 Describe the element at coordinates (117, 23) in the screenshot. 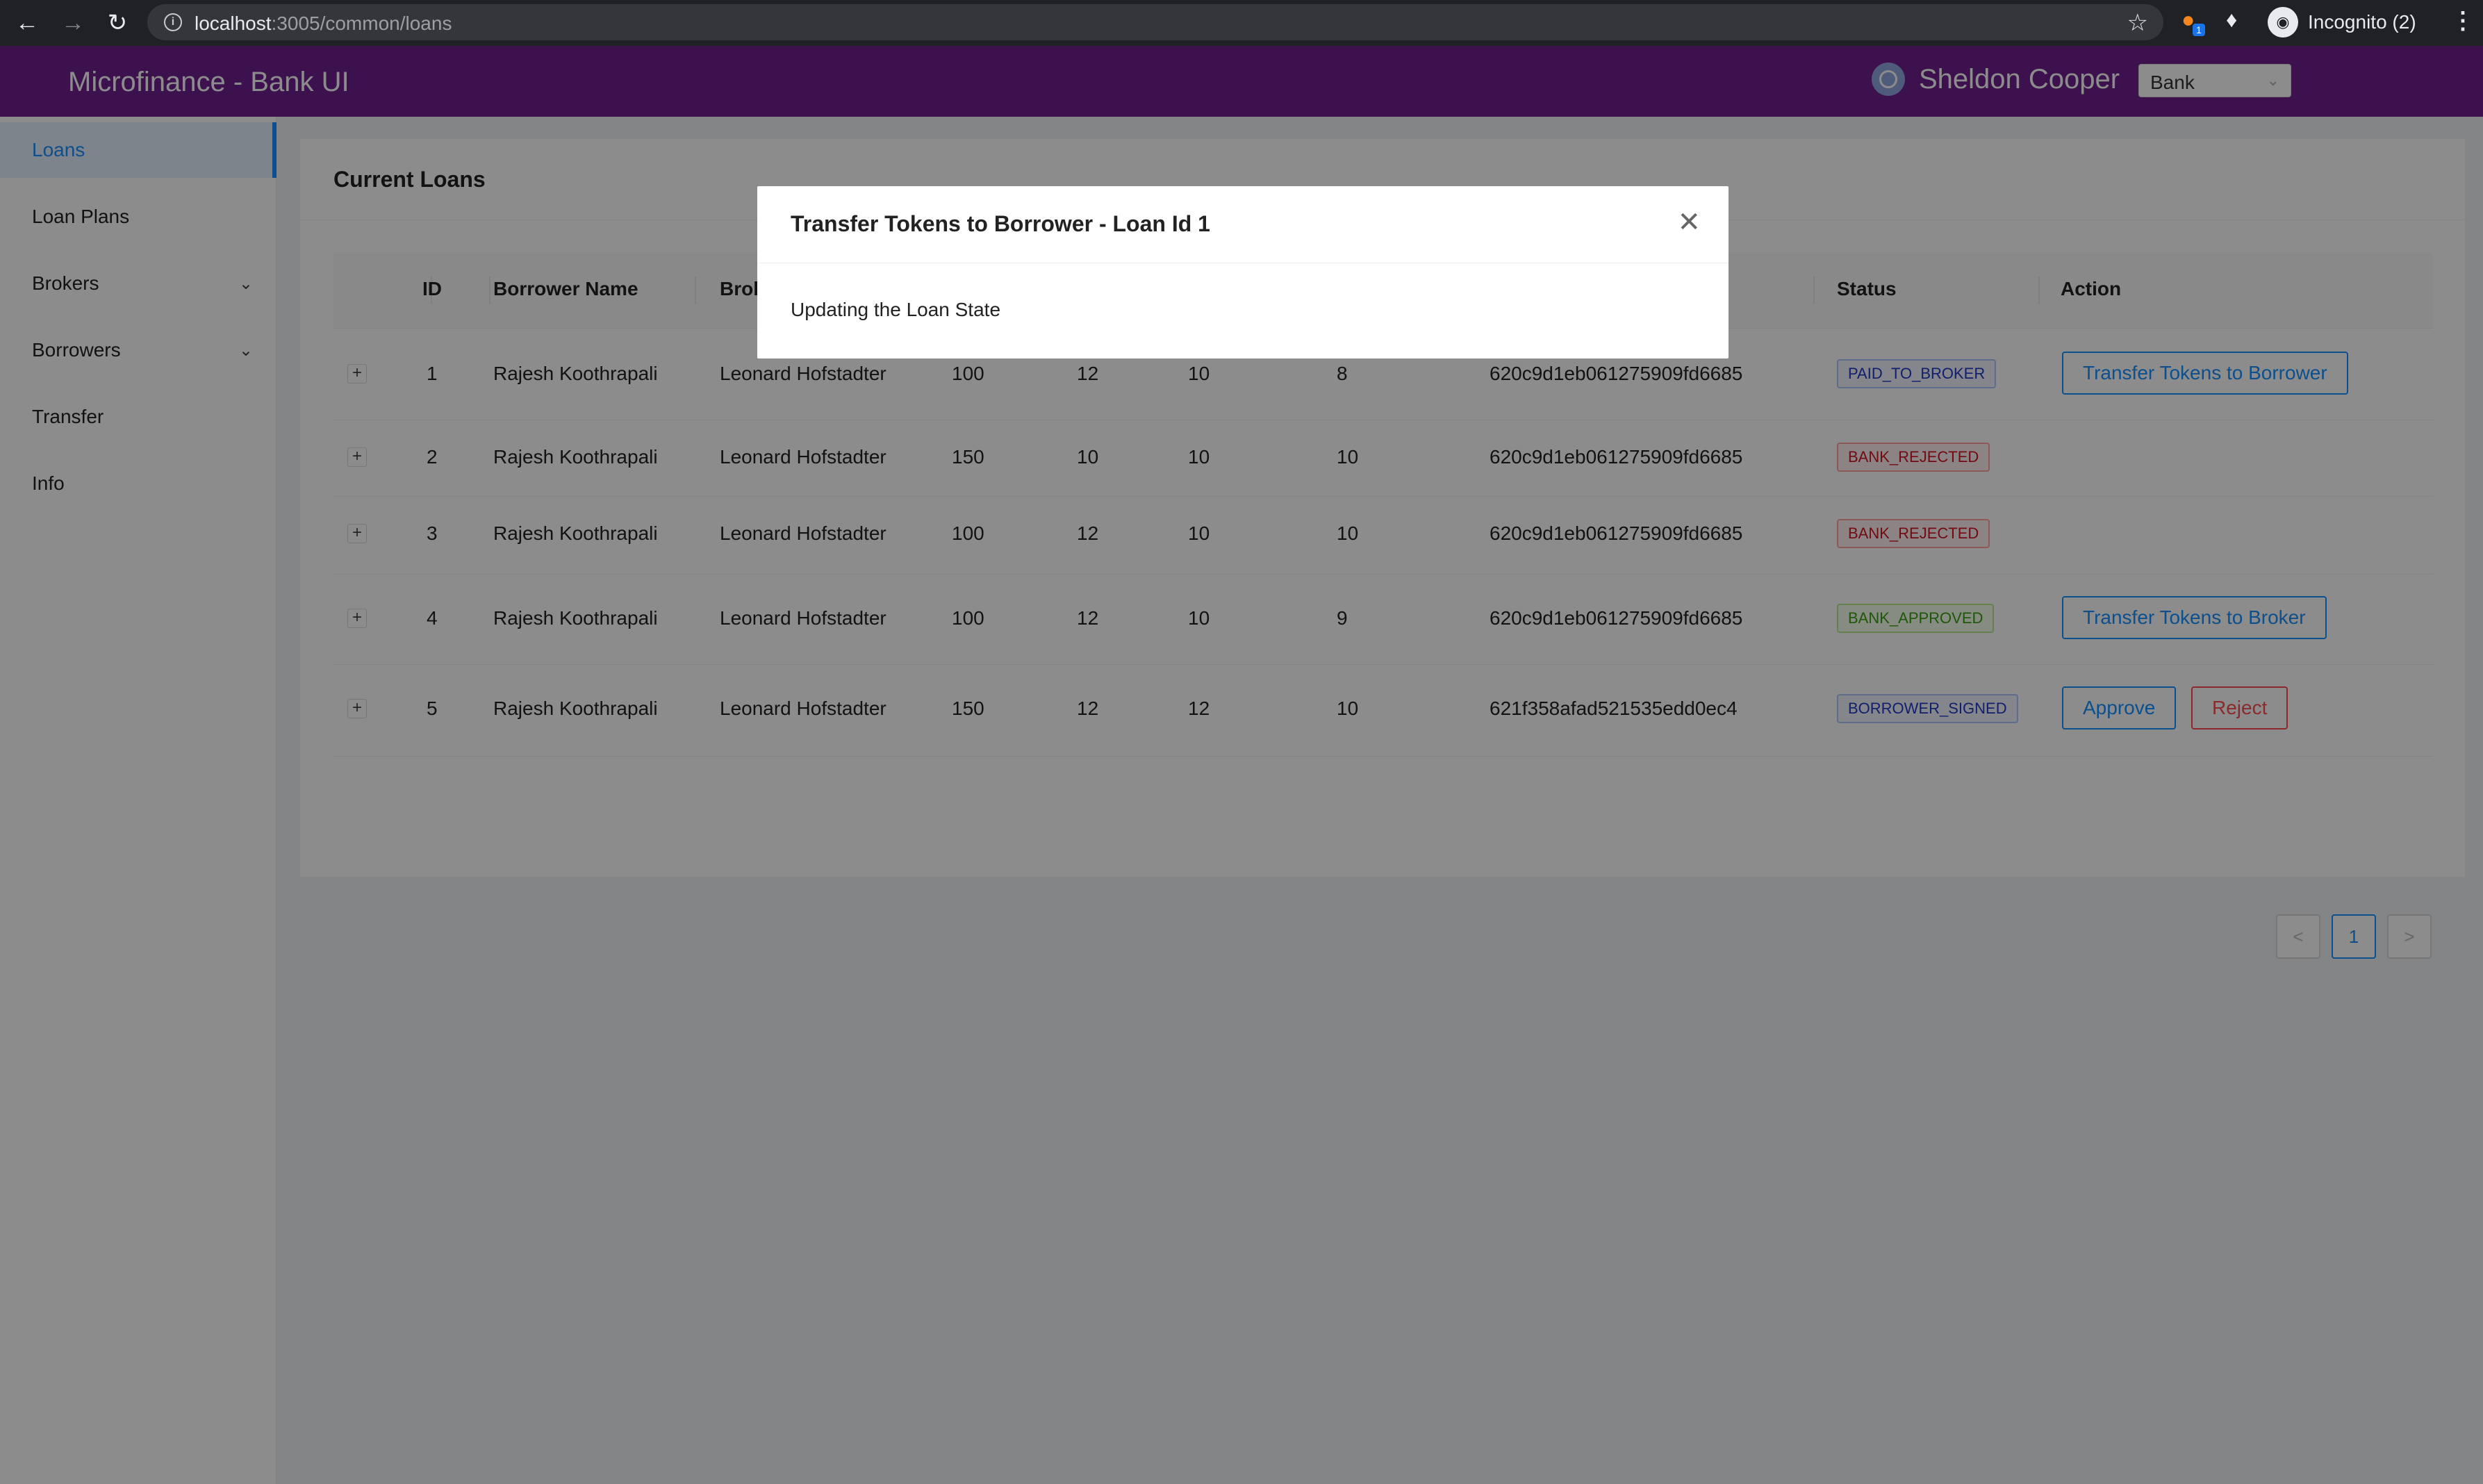

I see `reload-icon: ↻` at that location.